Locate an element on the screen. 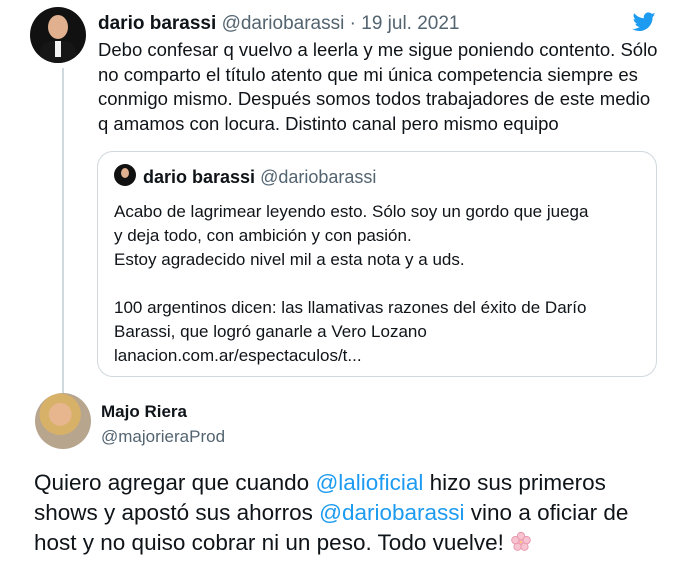  quote-avatar is located at coordinates (125, 175).